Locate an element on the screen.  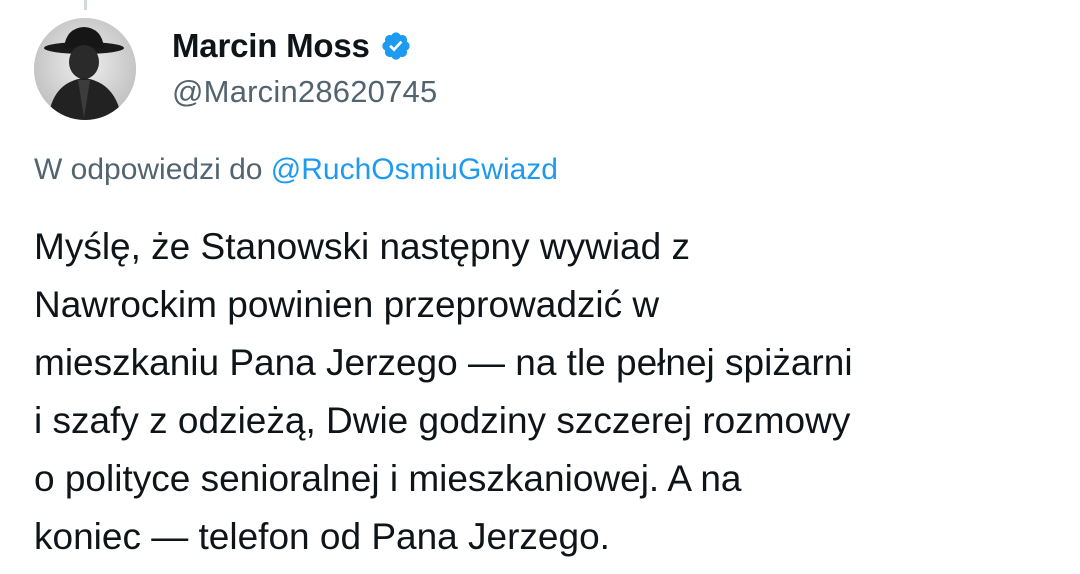
reply-prefix: W odpowiedzi do is located at coordinates (152, 169).